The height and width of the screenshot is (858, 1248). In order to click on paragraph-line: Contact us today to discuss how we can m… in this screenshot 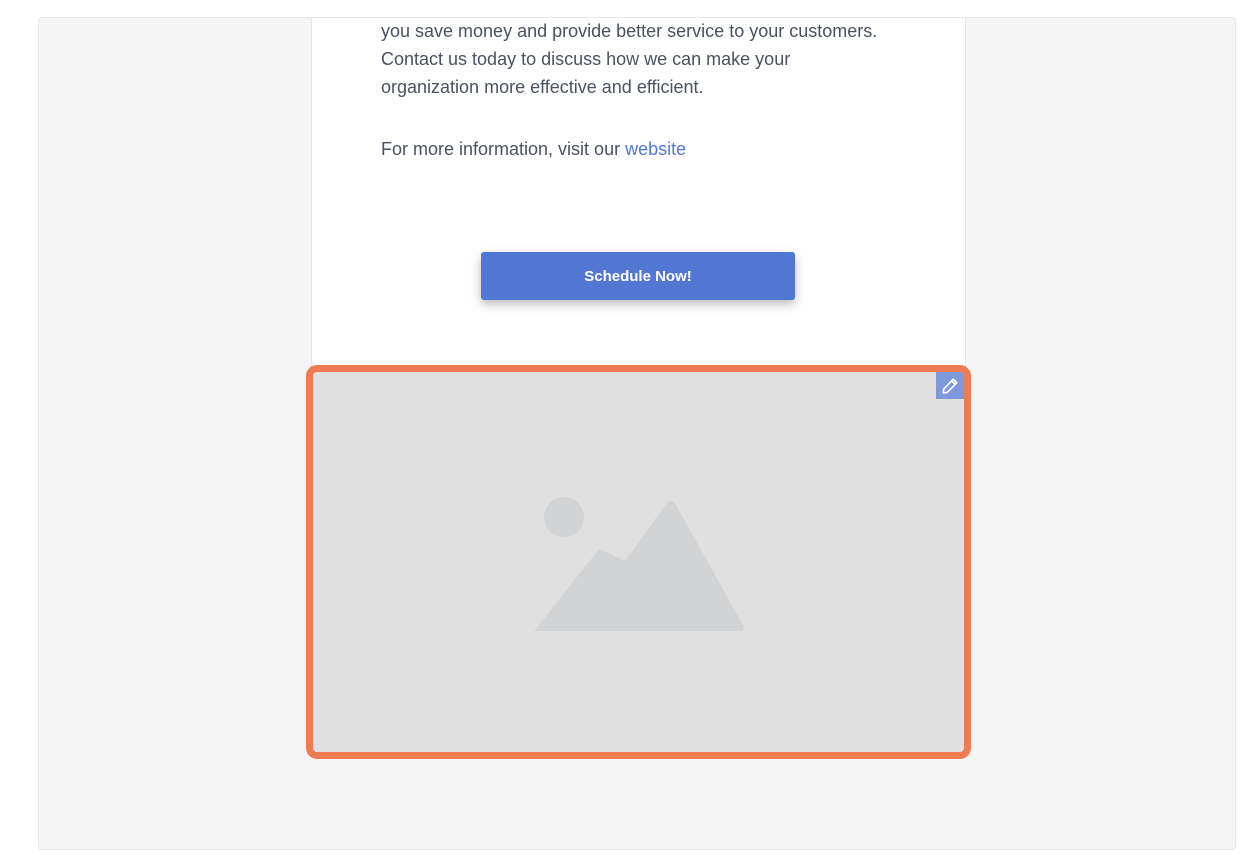, I will do `click(586, 59)`.